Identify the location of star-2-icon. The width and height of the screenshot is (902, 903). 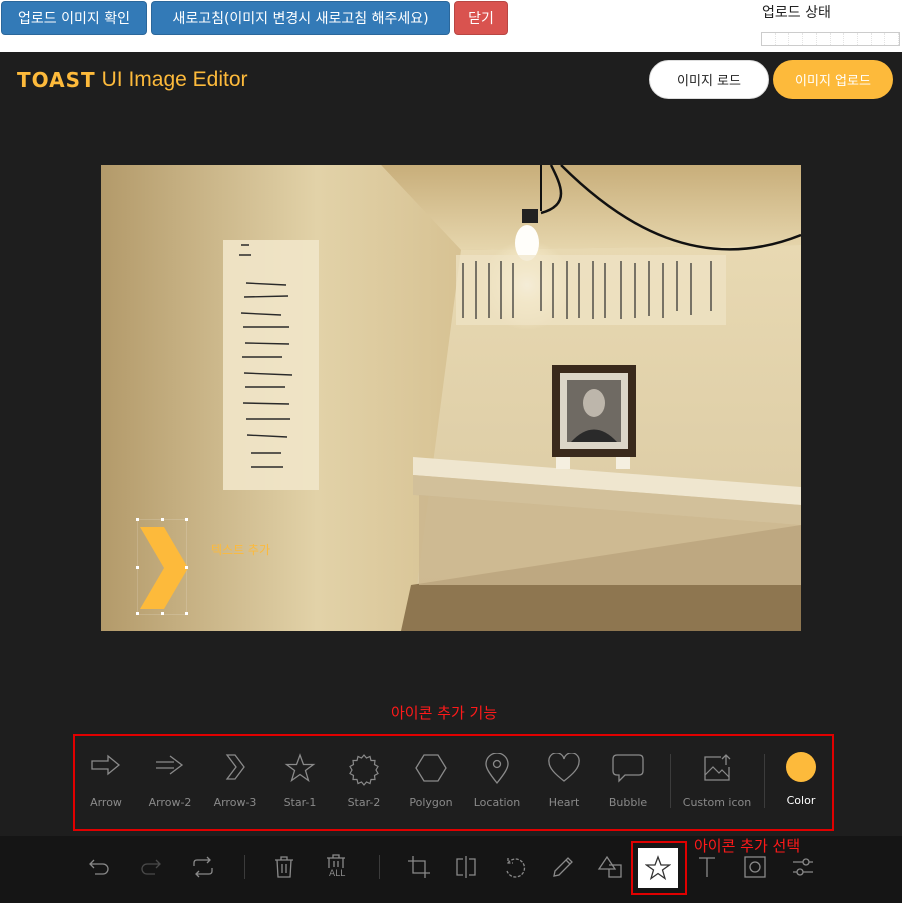
(364, 770).